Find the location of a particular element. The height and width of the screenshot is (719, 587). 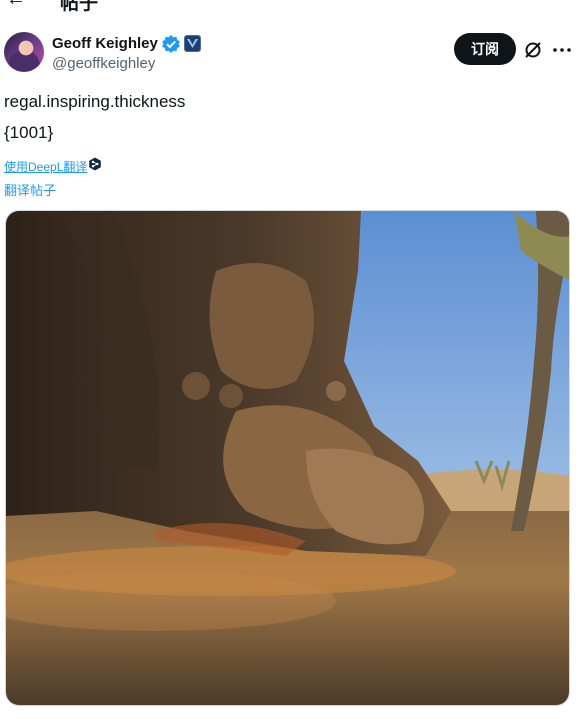

avatar is located at coordinates (24, 52).